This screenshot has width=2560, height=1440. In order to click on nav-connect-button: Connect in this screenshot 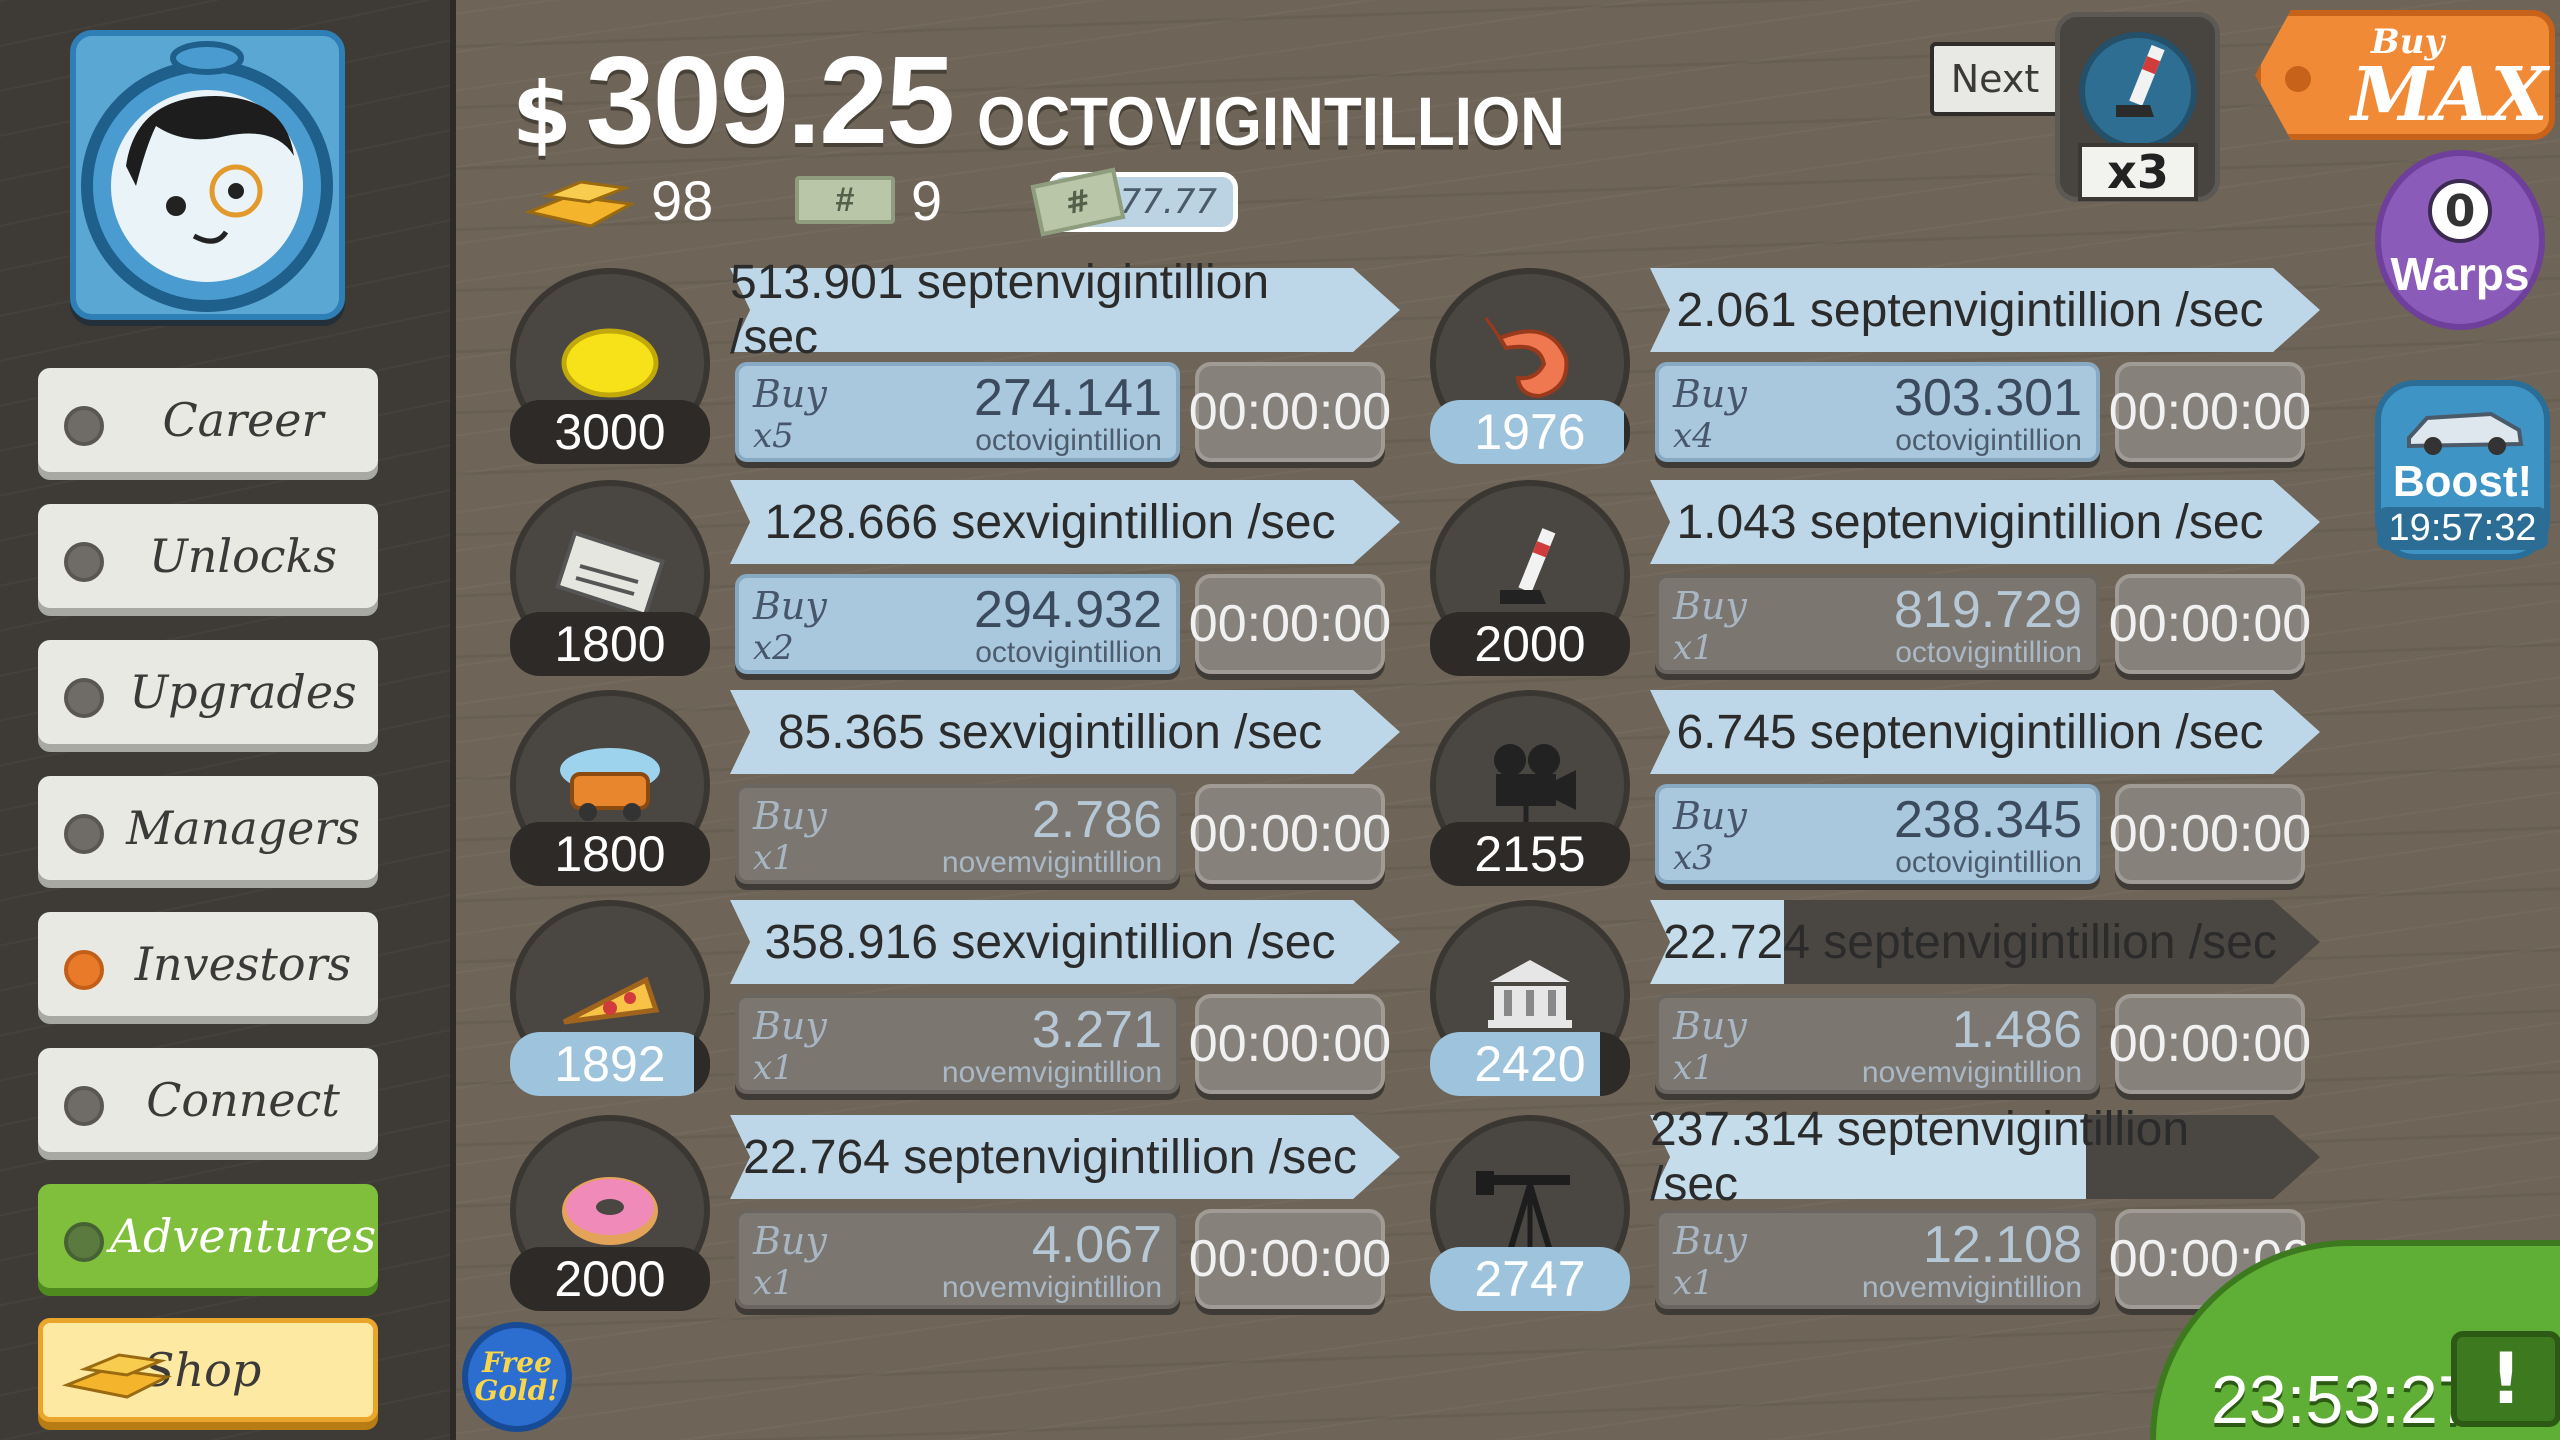, I will do `click(208, 1100)`.